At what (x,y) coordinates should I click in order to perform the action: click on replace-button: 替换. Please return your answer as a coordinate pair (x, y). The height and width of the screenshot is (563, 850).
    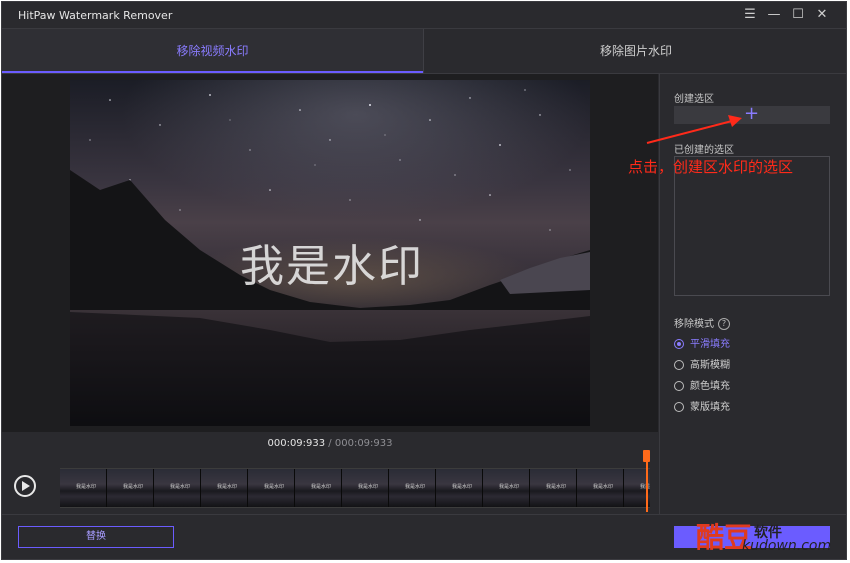
    Looking at the image, I should click on (96, 537).